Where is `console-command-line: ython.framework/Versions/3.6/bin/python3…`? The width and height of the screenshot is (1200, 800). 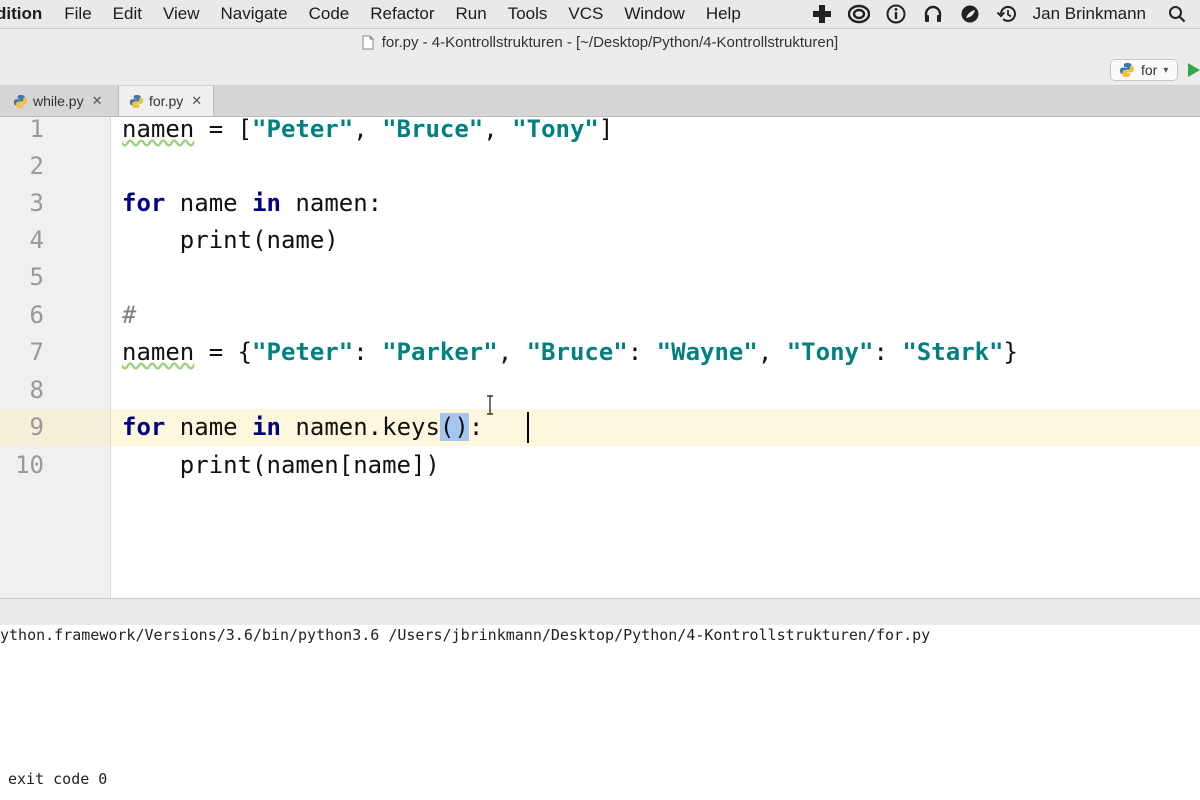 console-command-line: ython.framework/Versions/3.6/bin/python3… is located at coordinates (465, 635).